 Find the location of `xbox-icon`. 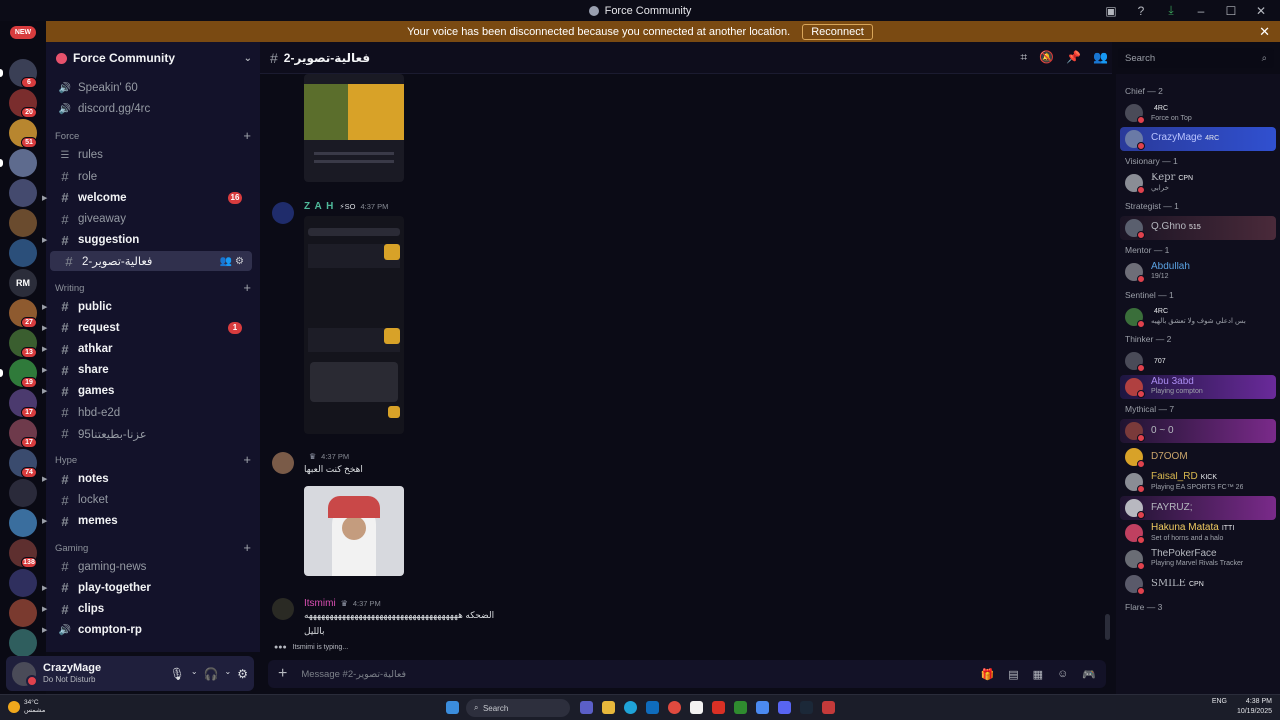

xbox-icon is located at coordinates (740, 707).